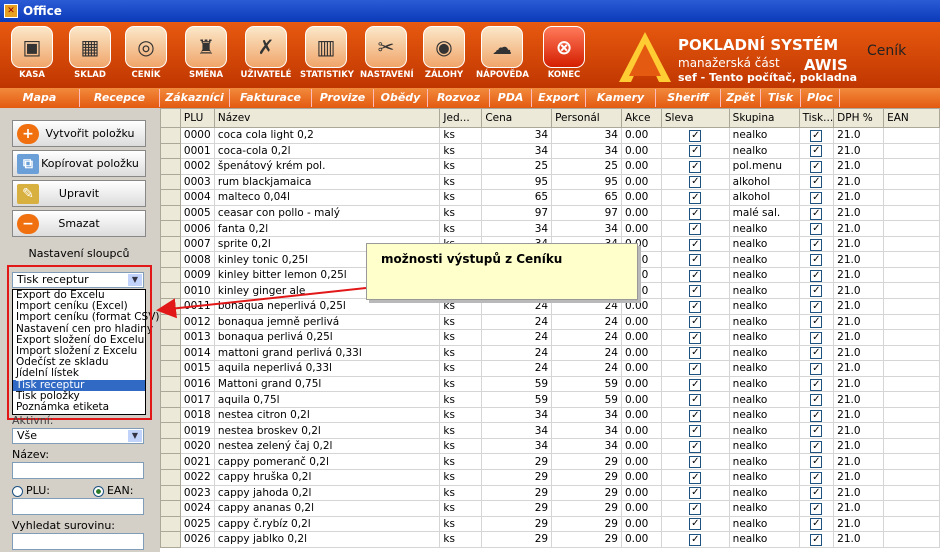 The height and width of the screenshot is (552, 940). What do you see at coordinates (135, 436) in the screenshot?
I see `chevron-down-icon: ▼` at bounding box center [135, 436].